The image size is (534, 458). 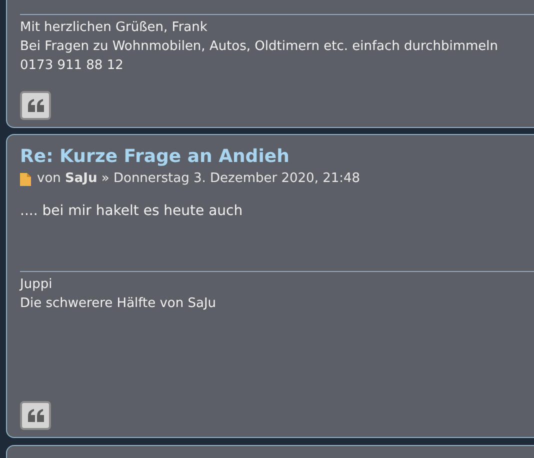 What do you see at coordinates (72, 66) in the screenshot?
I see `signature-line: 0173 911 88 12` at bounding box center [72, 66].